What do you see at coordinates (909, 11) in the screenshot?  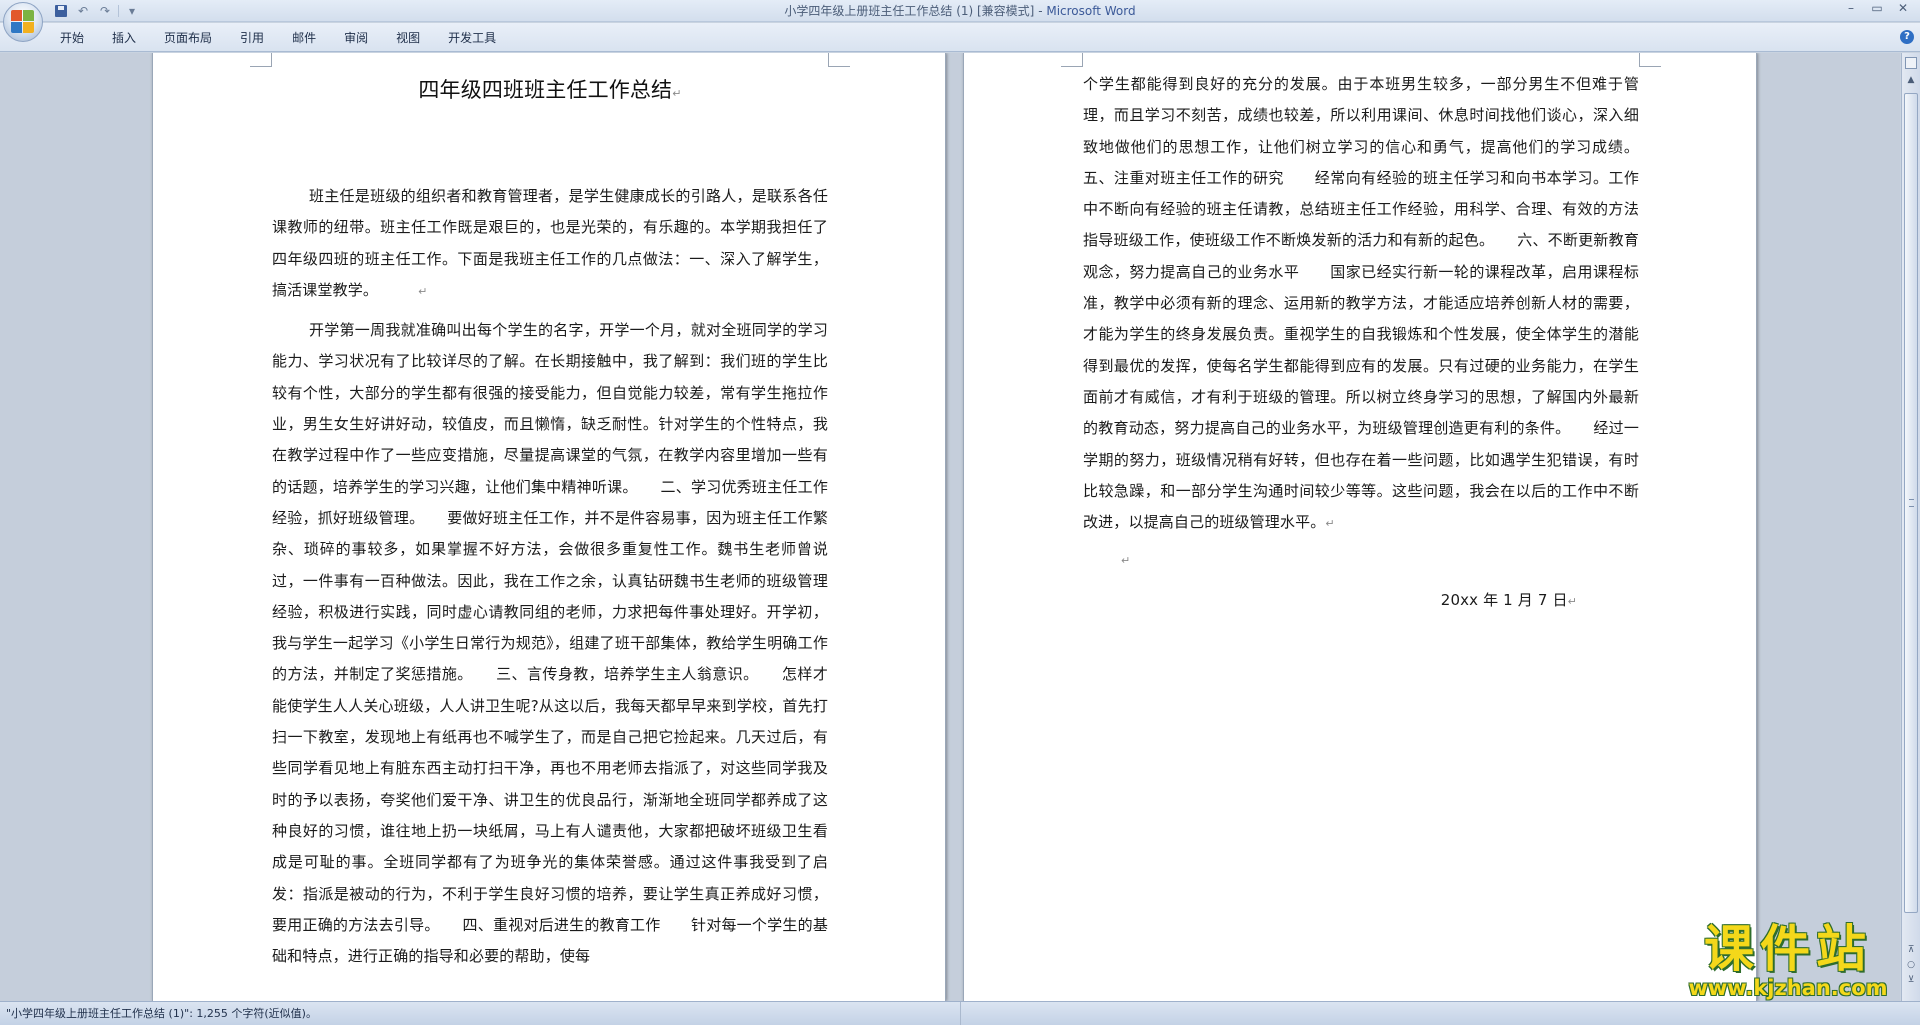 I see `window-title-document: 小学四年级上册班主任工作总结 (1) [兼容模式]` at bounding box center [909, 11].